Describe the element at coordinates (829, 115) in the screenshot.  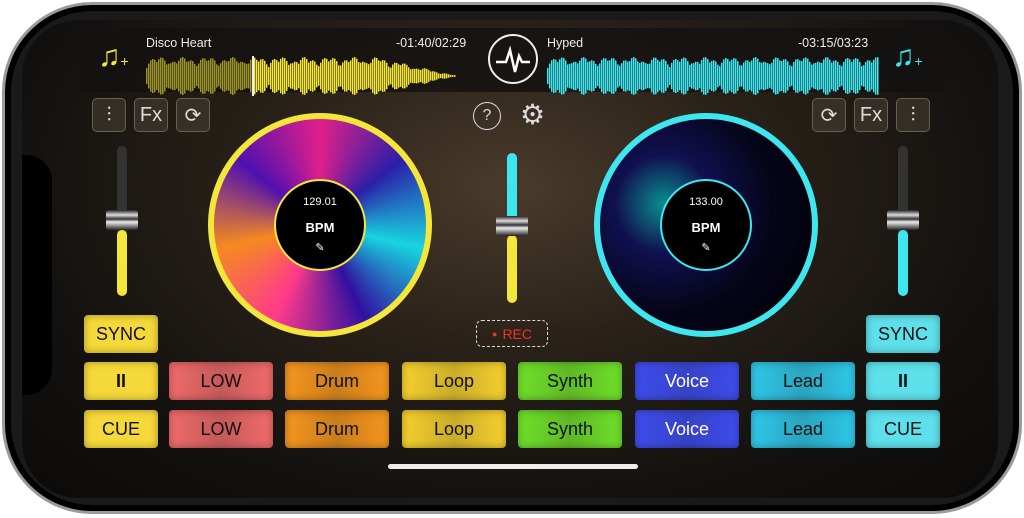
I see `right-loop-button: ⟳` at that location.